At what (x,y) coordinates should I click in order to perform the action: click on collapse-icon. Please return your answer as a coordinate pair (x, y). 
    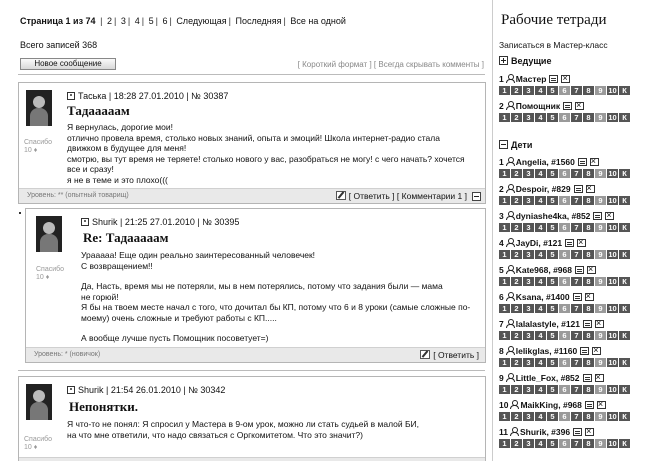
    Looking at the image, I should click on (476, 196).